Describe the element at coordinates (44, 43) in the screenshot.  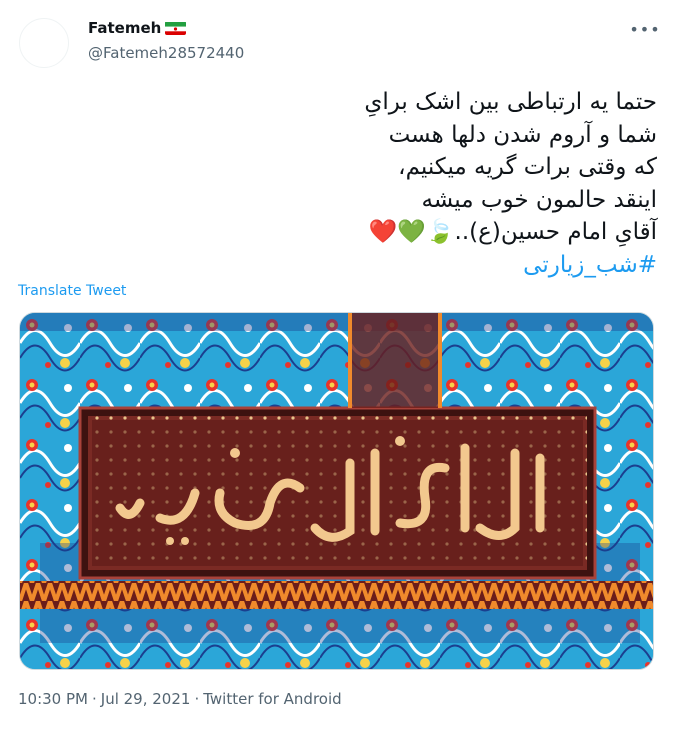
I see `avatar` at that location.